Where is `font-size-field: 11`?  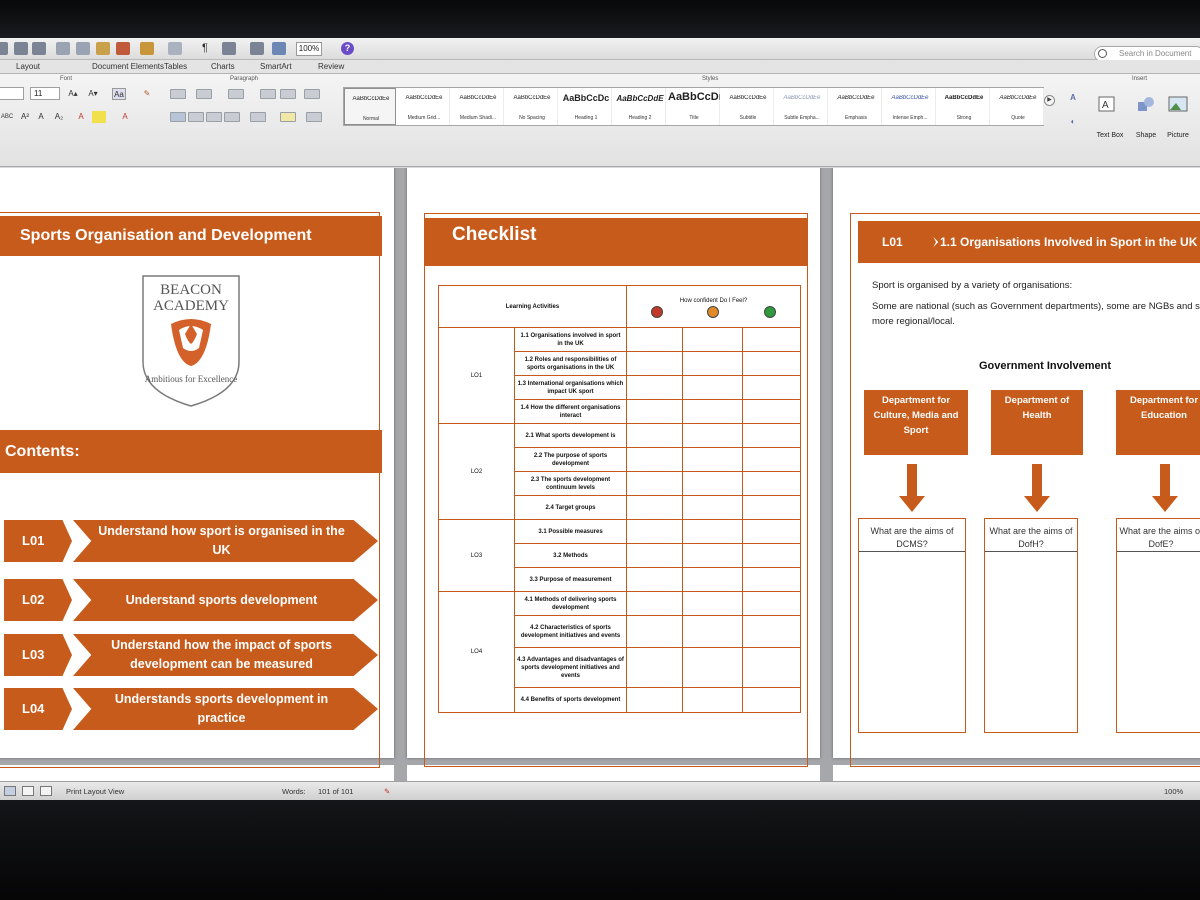 font-size-field: 11 is located at coordinates (45, 93).